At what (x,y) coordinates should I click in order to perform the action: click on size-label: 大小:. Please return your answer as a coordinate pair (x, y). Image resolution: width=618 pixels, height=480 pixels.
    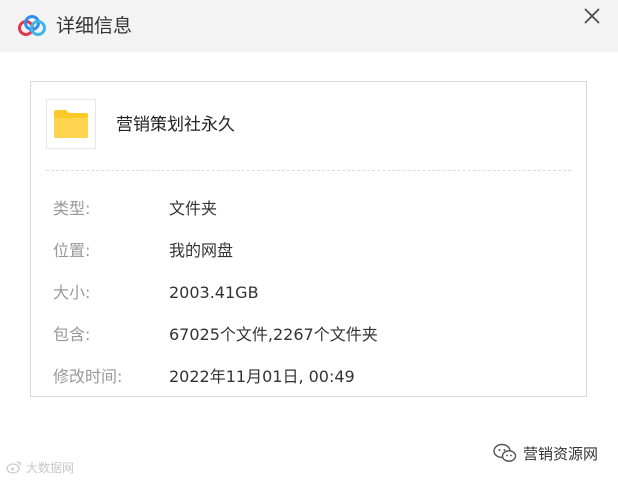
    Looking at the image, I should click on (72, 292).